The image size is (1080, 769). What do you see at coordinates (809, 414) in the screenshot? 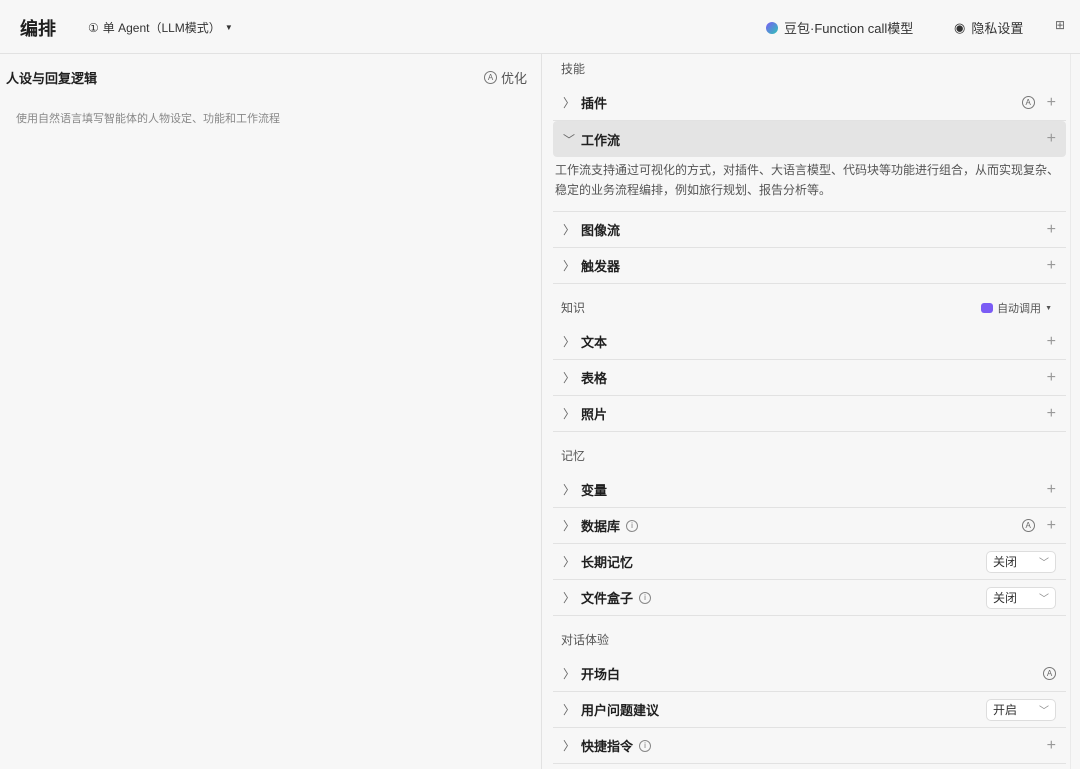
I see `row-photo: 〉照片 +` at bounding box center [809, 414].